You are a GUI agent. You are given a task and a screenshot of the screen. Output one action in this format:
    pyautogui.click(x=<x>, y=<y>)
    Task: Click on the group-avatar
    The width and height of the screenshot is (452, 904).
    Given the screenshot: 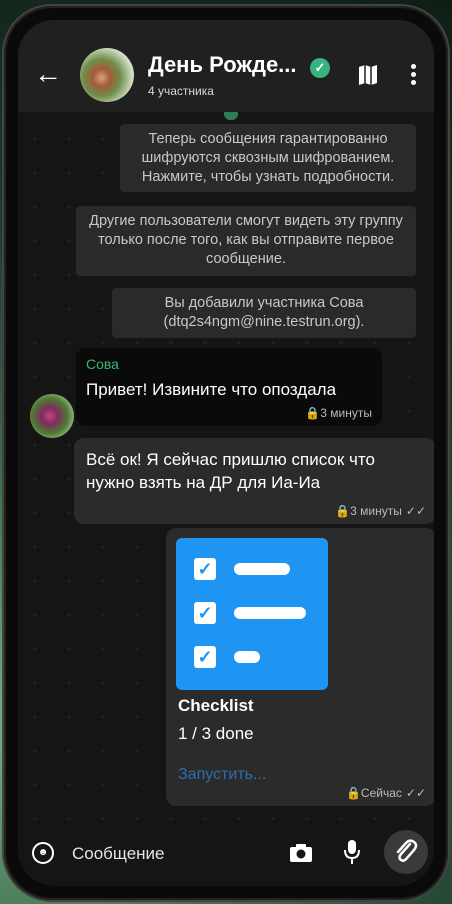 What is the action you would take?
    pyautogui.click(x=107, y=75)
    